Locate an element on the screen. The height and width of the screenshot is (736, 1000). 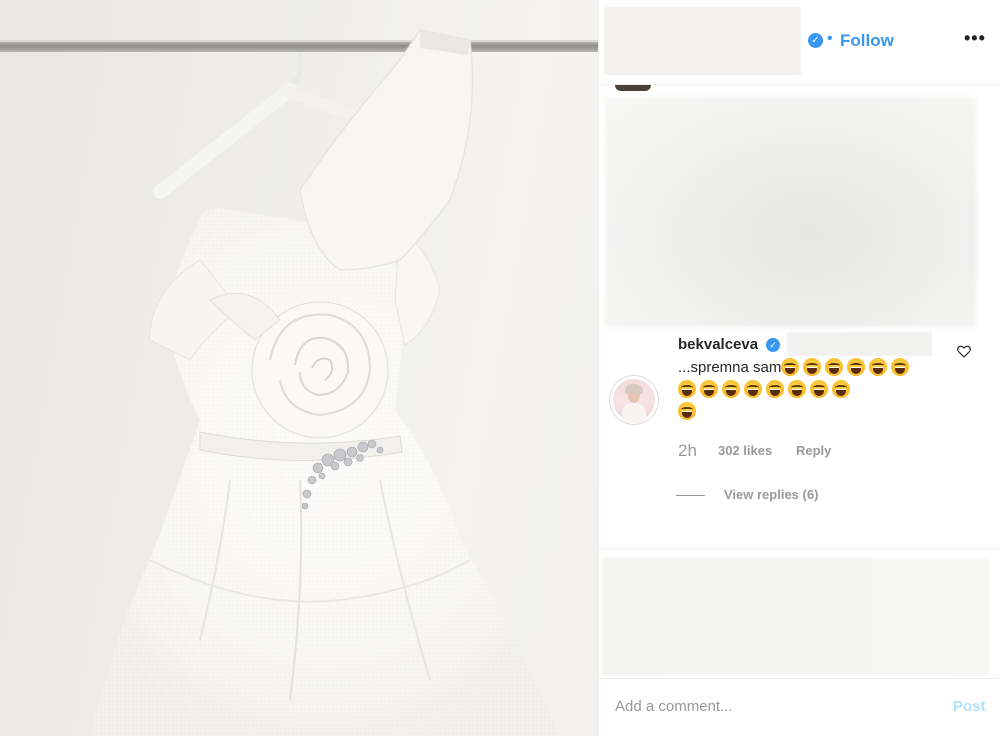
previous-avatar-edge is located at coordinates (633, 88).